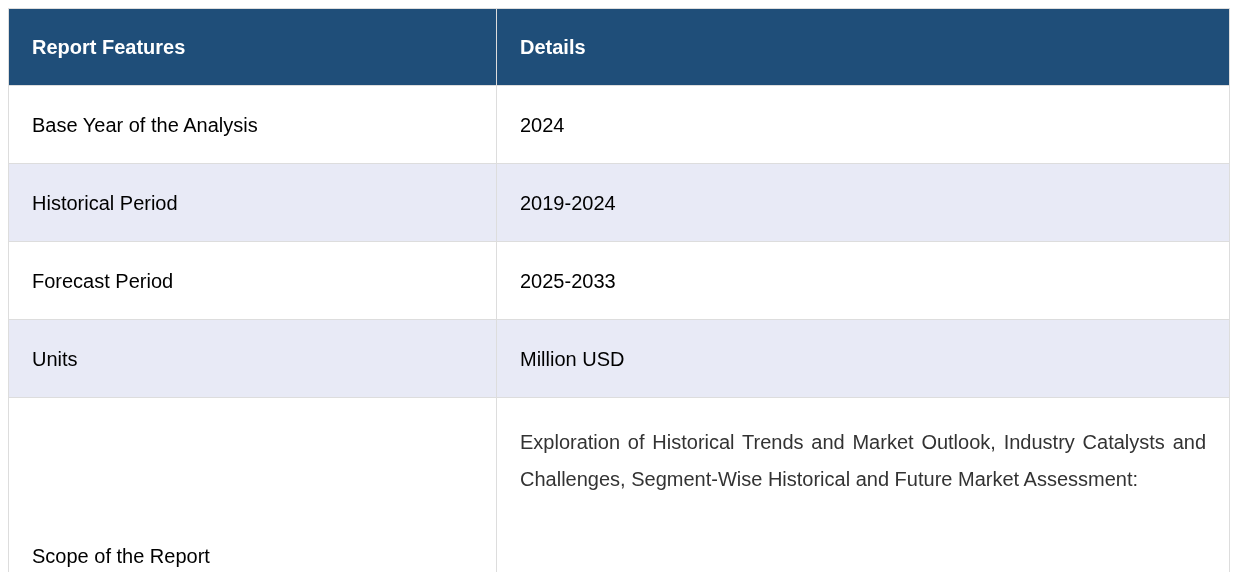  What do you see at coordinates (863, 358) in the screenshot?
I see `table-cell: Million USD` at bounding box center [863, 358].